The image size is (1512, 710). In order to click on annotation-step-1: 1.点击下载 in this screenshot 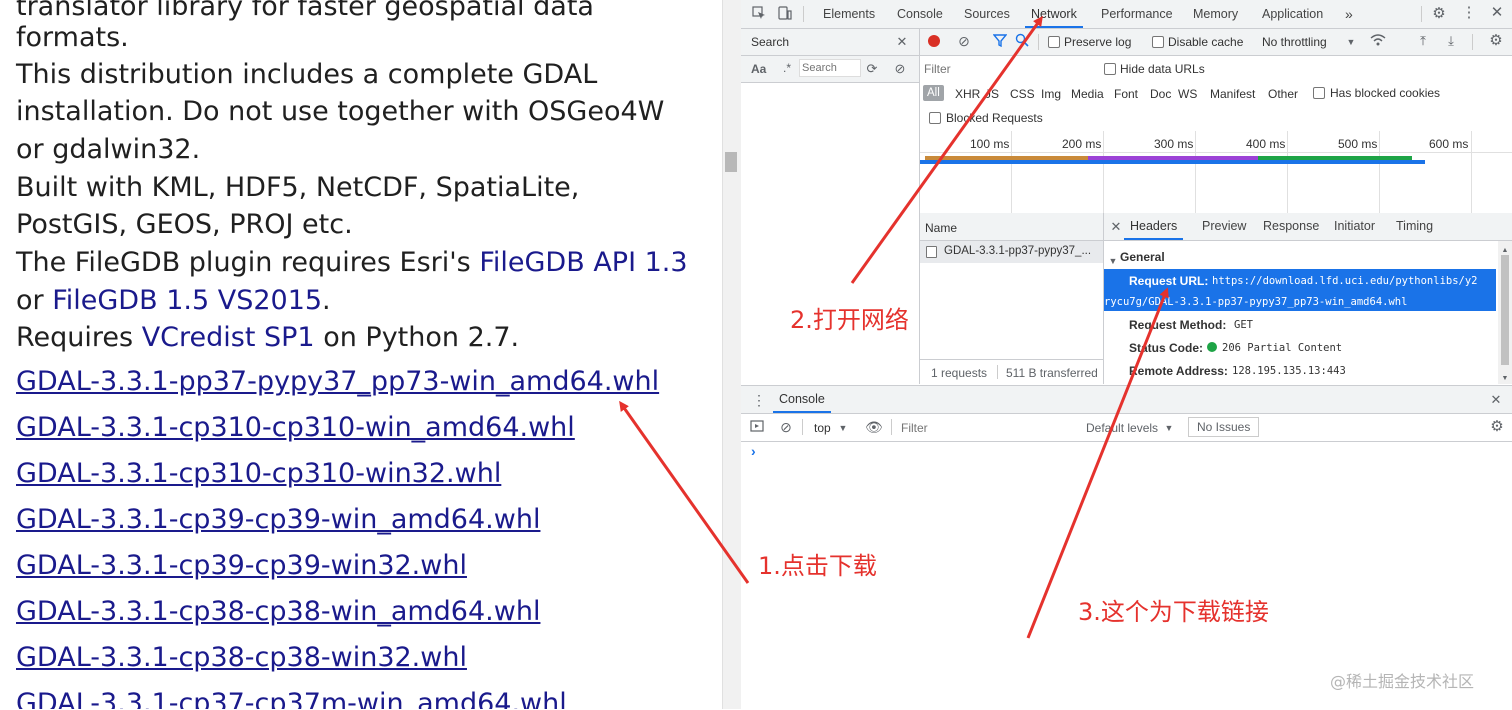, I will do `click(817, 566)`.